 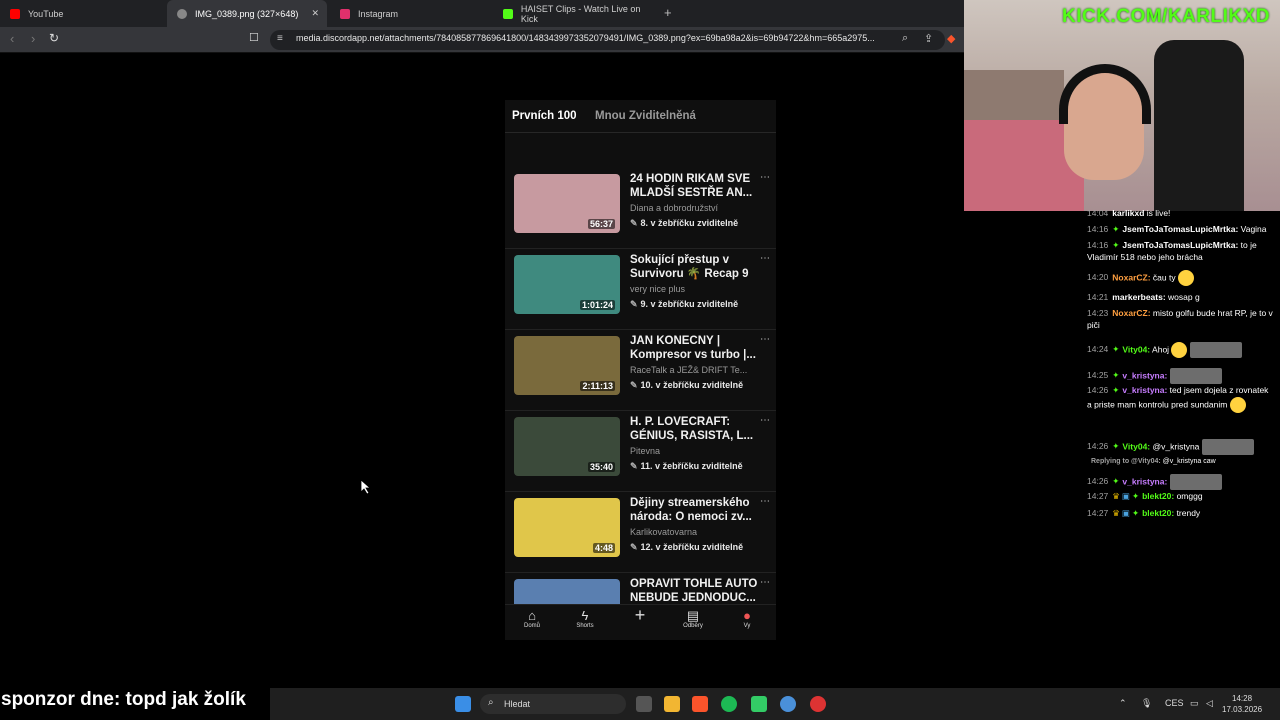 What do you see at coordinates (687, 385) in the screenshot?
I see `video-rank: ✎ 10. v žebříčku zviditelně` at bounding box center [687, 385].